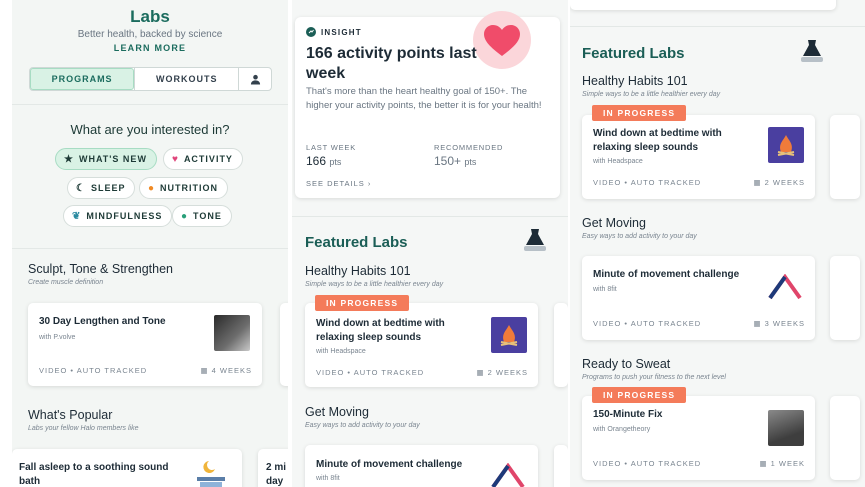 The image size is (865, 487). Describe the element at coordinates (82, 79) in the screenshot. I see `tab-programs: PROGRAMS` at that location.